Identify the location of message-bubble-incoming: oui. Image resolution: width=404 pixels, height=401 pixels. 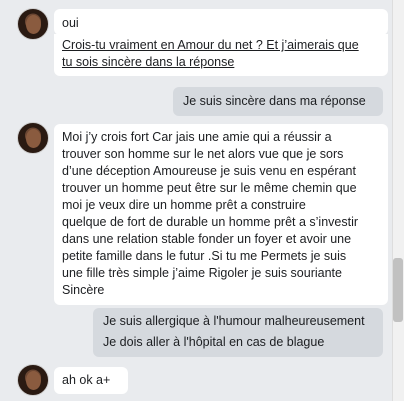
(221, 22).